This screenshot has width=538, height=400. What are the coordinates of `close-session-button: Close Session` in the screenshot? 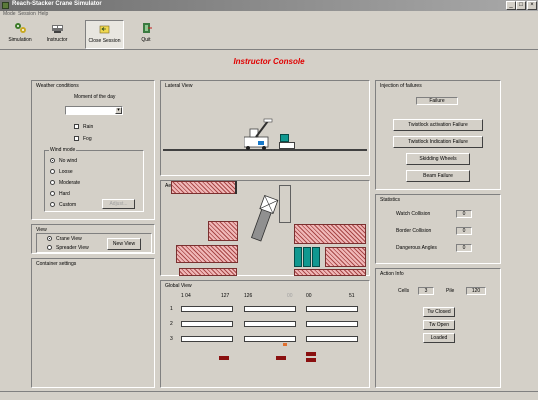 It's located at (104, 34).